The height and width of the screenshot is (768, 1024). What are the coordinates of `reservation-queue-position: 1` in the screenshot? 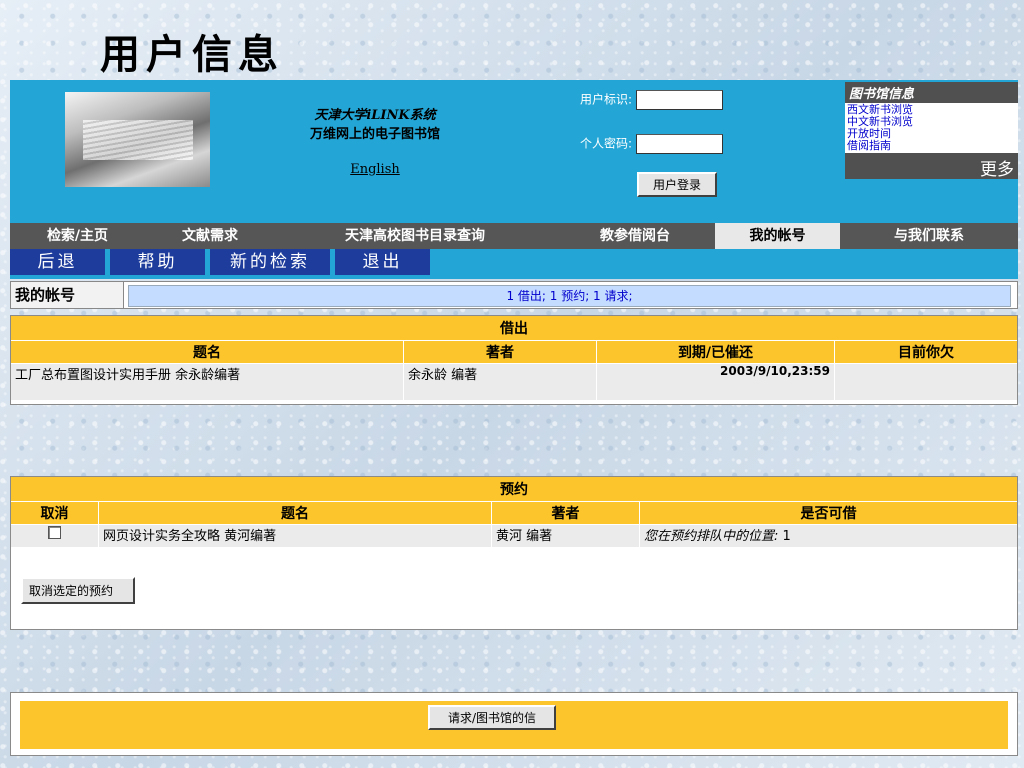 It's located at (786, 536).